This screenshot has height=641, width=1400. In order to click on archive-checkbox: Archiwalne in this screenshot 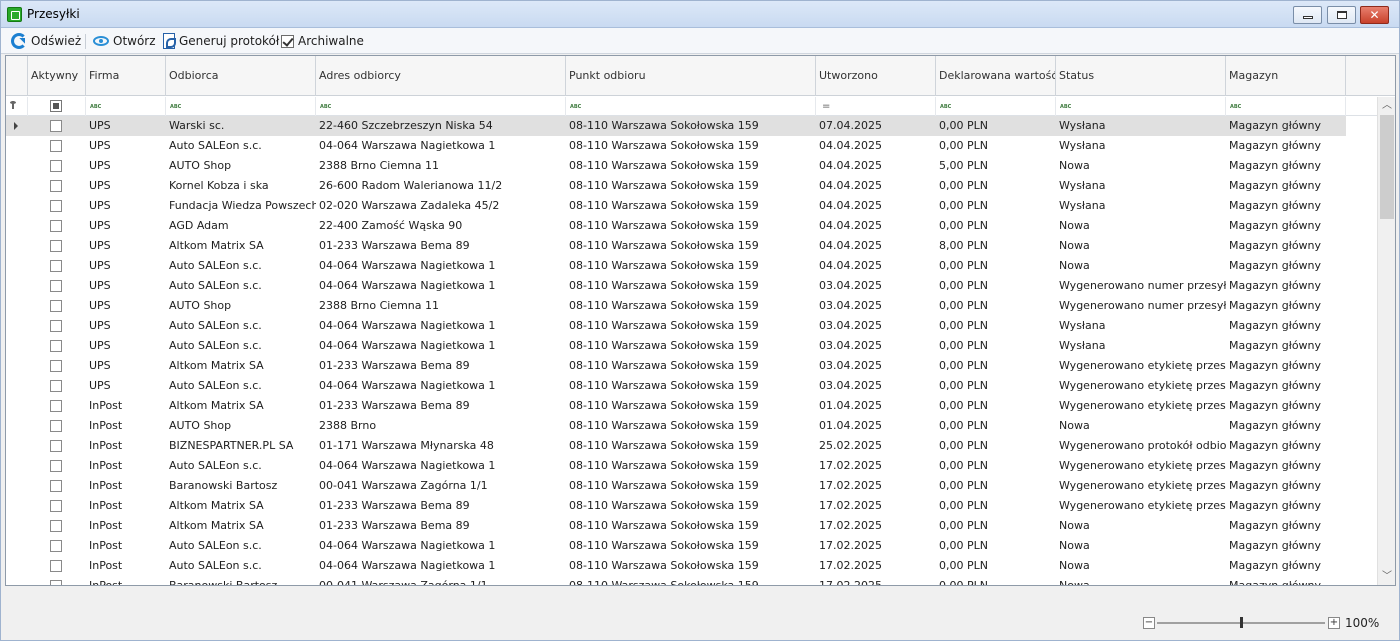, I will do `click(322, 41)`.